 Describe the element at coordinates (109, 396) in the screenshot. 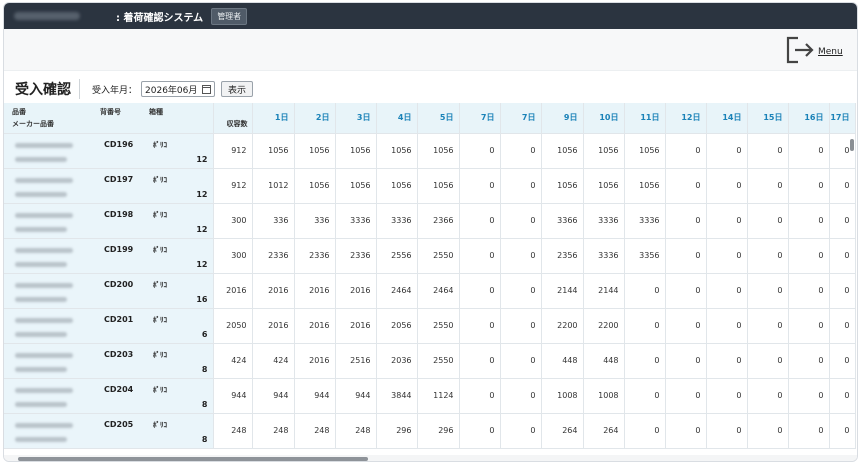

I see `item-info-cell: CD204 ﾎﾟﾘｺ 8` at that location.